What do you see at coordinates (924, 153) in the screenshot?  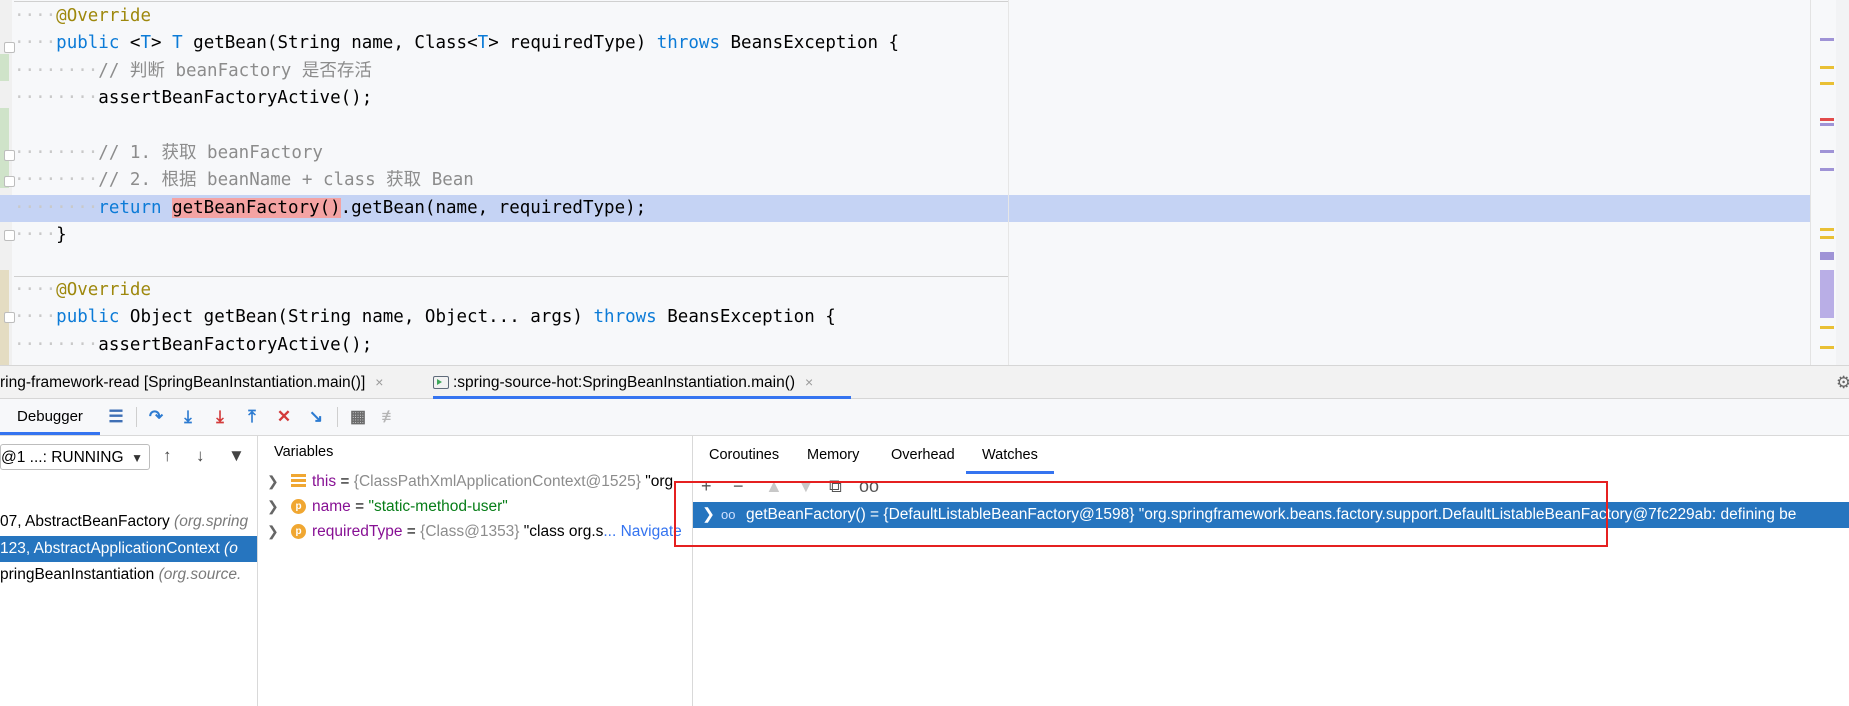 I see `code-line: ········// 1. 获取 beanFactory` at bounding box center [924, 153].